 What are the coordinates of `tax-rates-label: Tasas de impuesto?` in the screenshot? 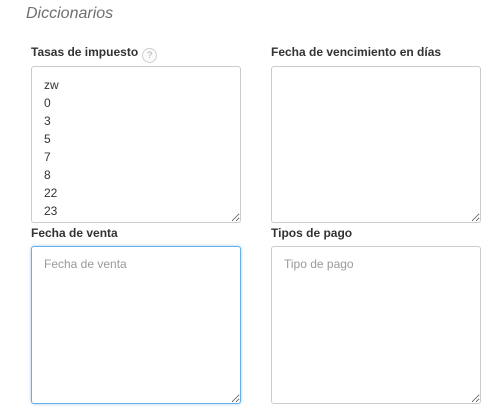 It's located at (94, 54).